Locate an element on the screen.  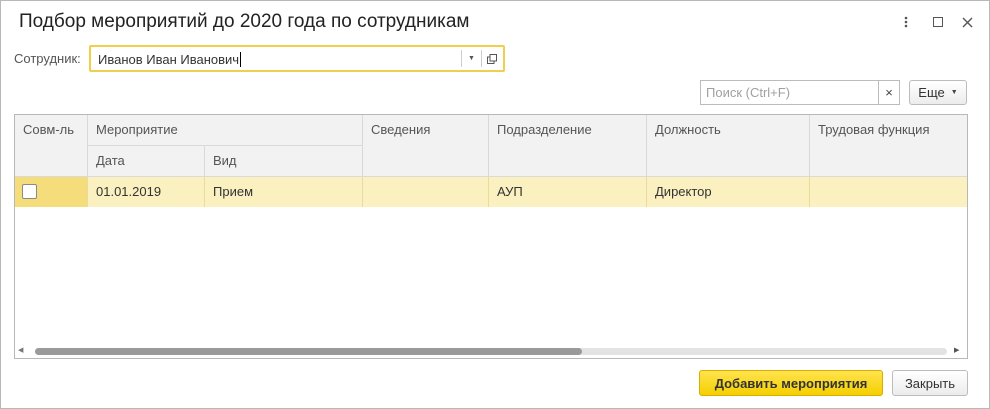
close-button: Закрыть is located at coordinates (930, 383).